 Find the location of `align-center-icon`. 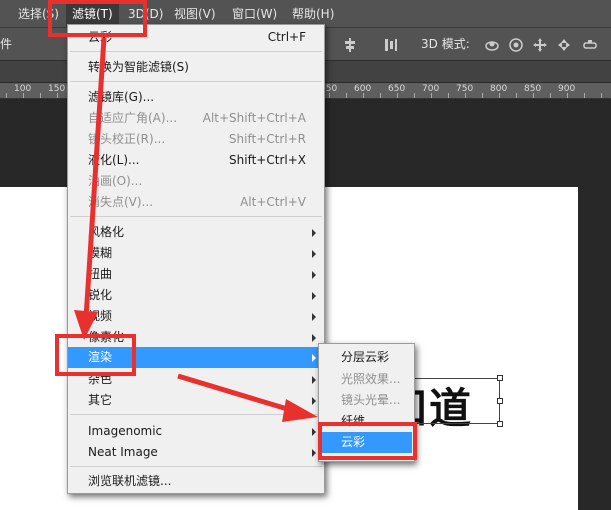

align-center-icon is located at coordinates (350, 45).